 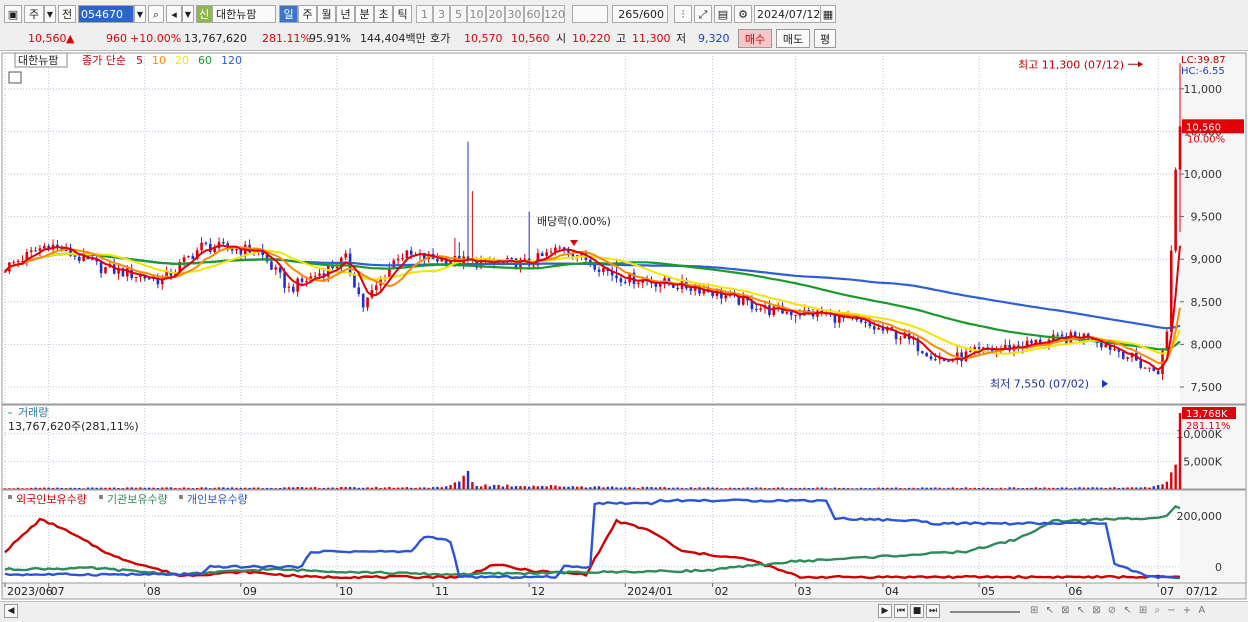 What do you see at coordinates (495, 14) in the screenshot?
I see `interval-button-20: 20` at bounding box center [495, 14].